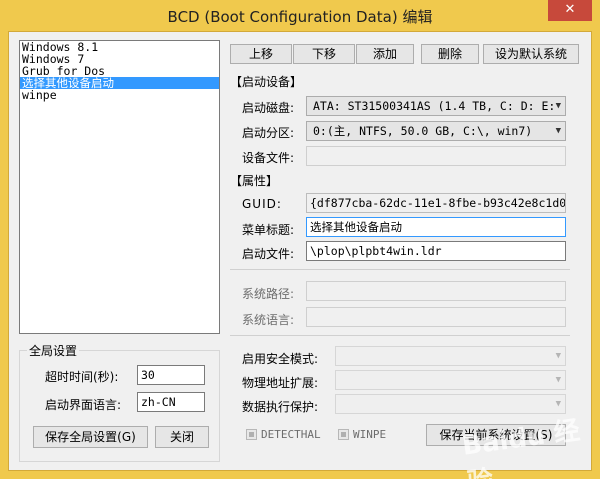 The width and height of the screenshot is (600, 479). Describe the element at coordinates (436, 251) in the screenshot. I see `boot-file-input: \plop\plpbt4win.ldr` at that location.